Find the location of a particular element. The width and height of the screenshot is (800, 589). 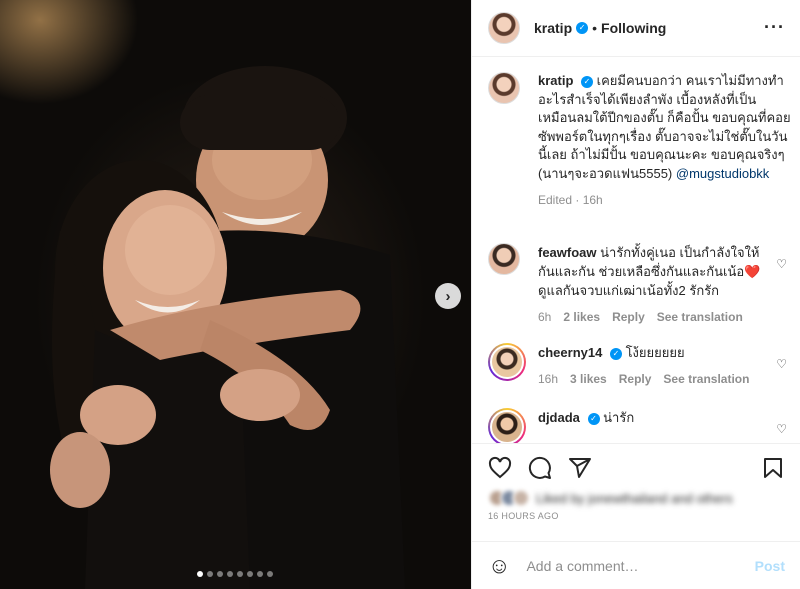

share-icon is located at coordinates (580, 468).